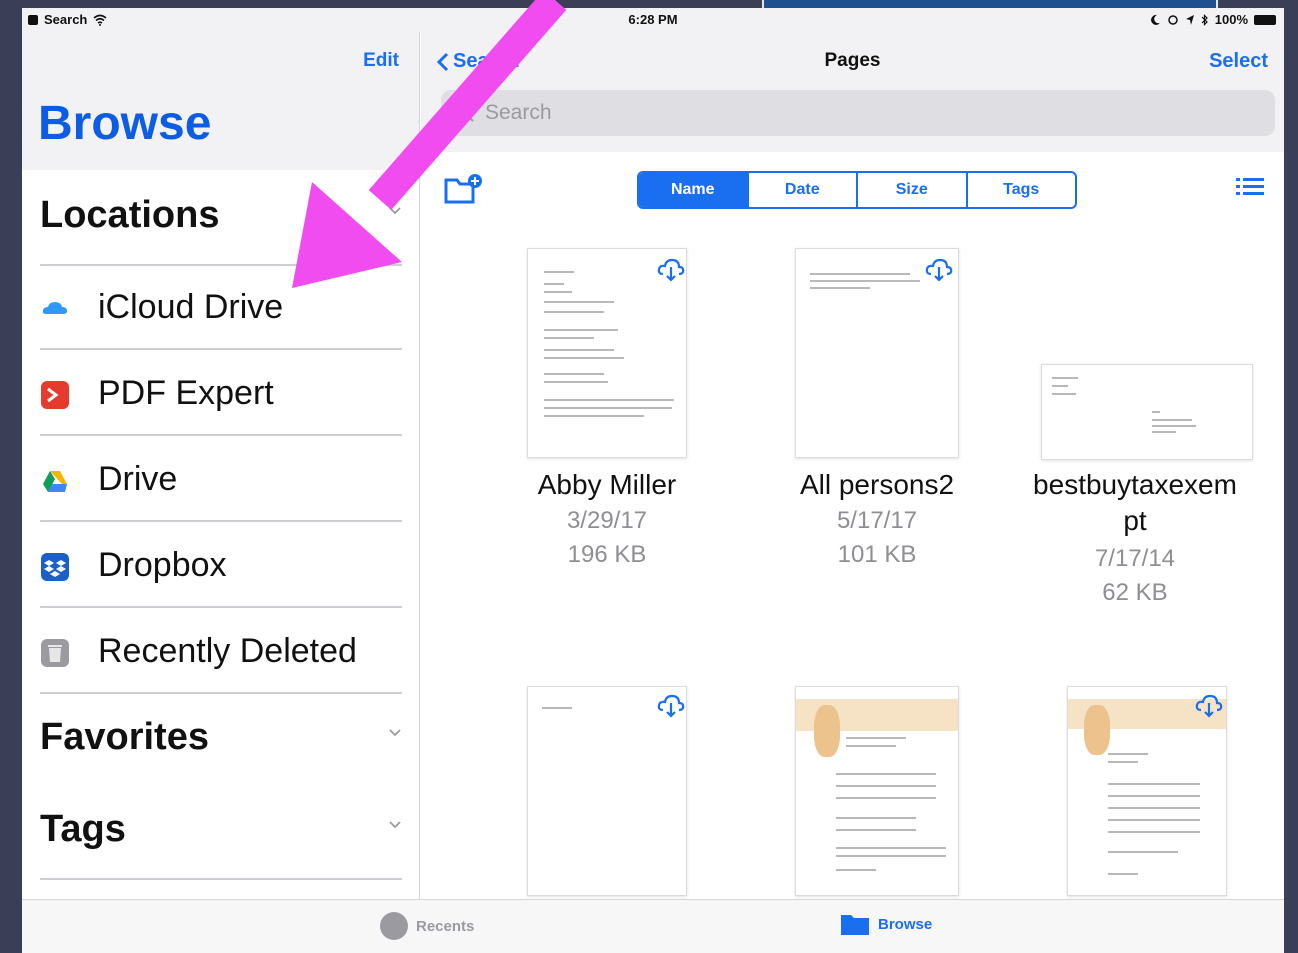 The width and height of the screenshot is (1298, 953). I want to click on status-time: 6:28 PM, so click(653, 19).